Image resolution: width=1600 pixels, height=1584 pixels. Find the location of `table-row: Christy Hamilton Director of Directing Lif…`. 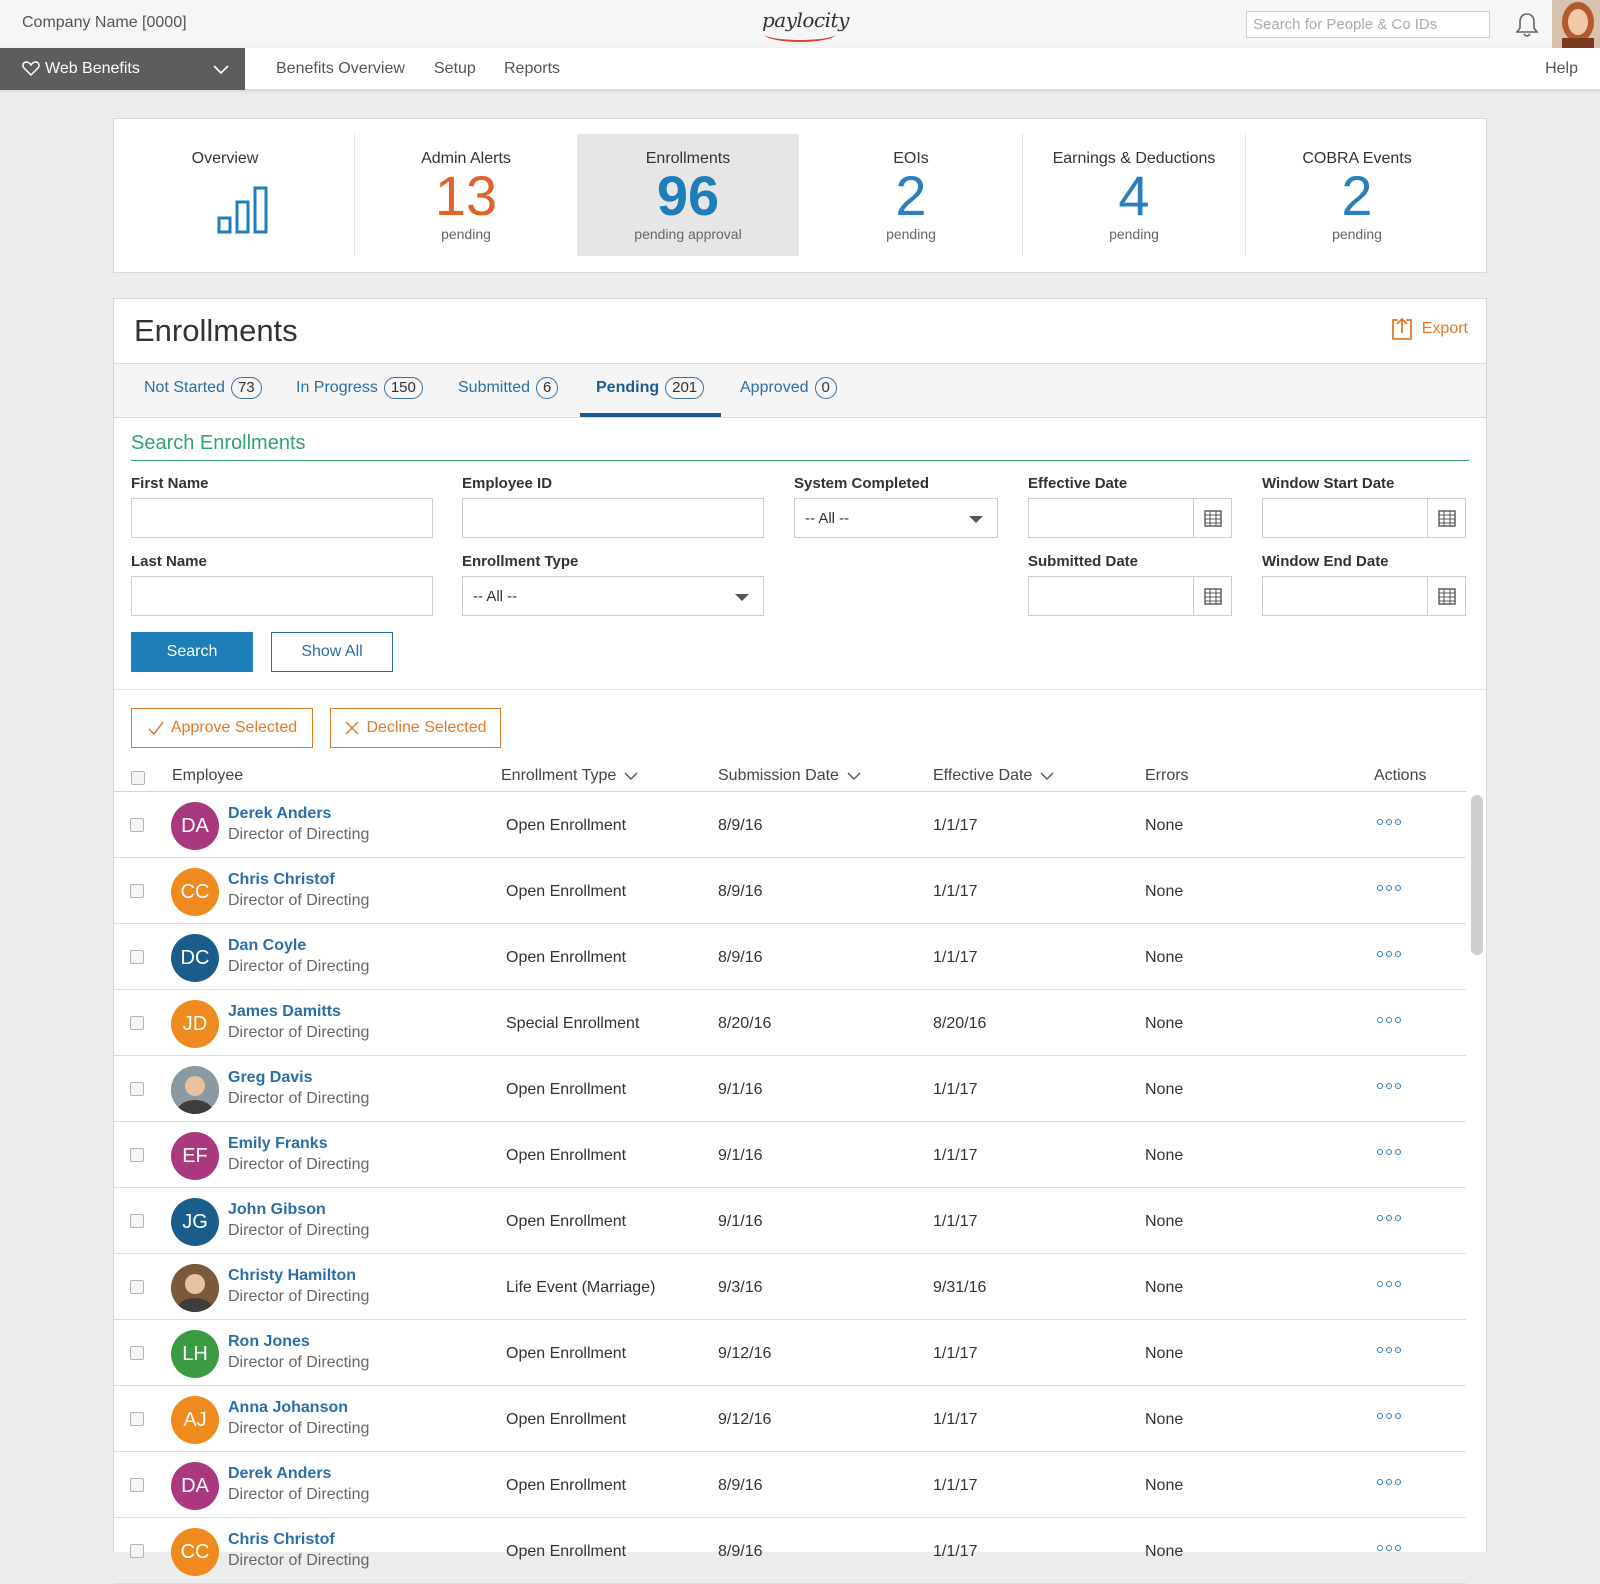

table-row: Christy Hamilton Director of Directing Lif… is located at coordinates (790, 1287).